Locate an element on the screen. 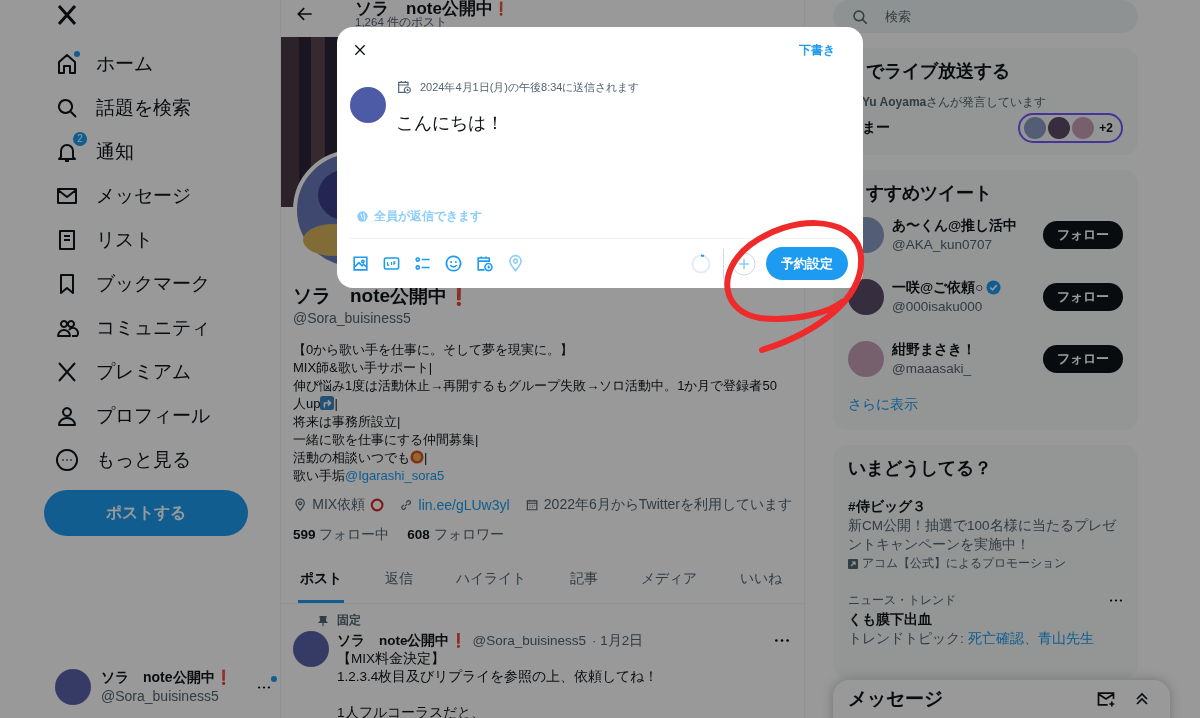 The image size is (1200, 718). add-post-icon is located at coordinates (744, 263).